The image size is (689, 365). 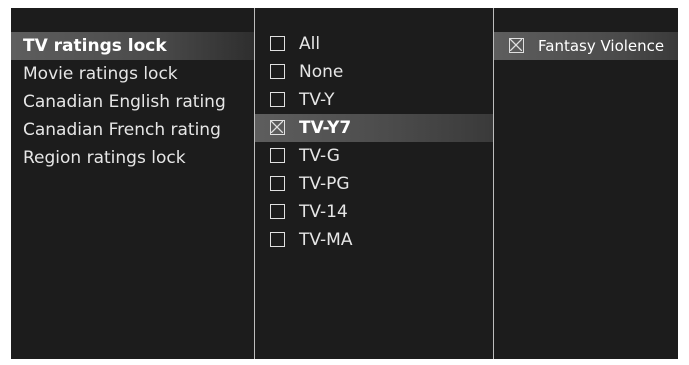 What do you see at coordinates (374, 156) in the screenshot?
I see `rating-option-tv-g: TV-G` at bounding box center [374, 156].